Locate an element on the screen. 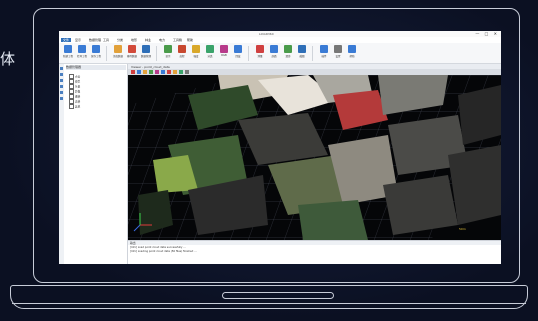 The image size is (538, 321). ribbon-button: RGB is located at coordinates (224, 53).